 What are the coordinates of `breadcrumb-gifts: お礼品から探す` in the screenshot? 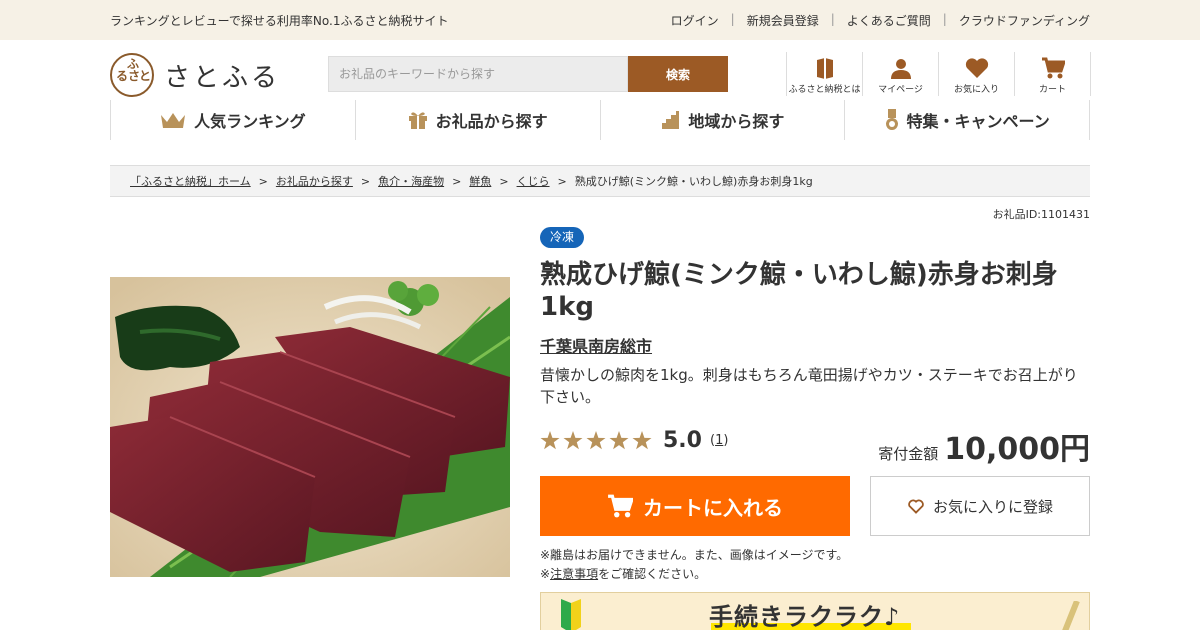 It's located at (314, 181).